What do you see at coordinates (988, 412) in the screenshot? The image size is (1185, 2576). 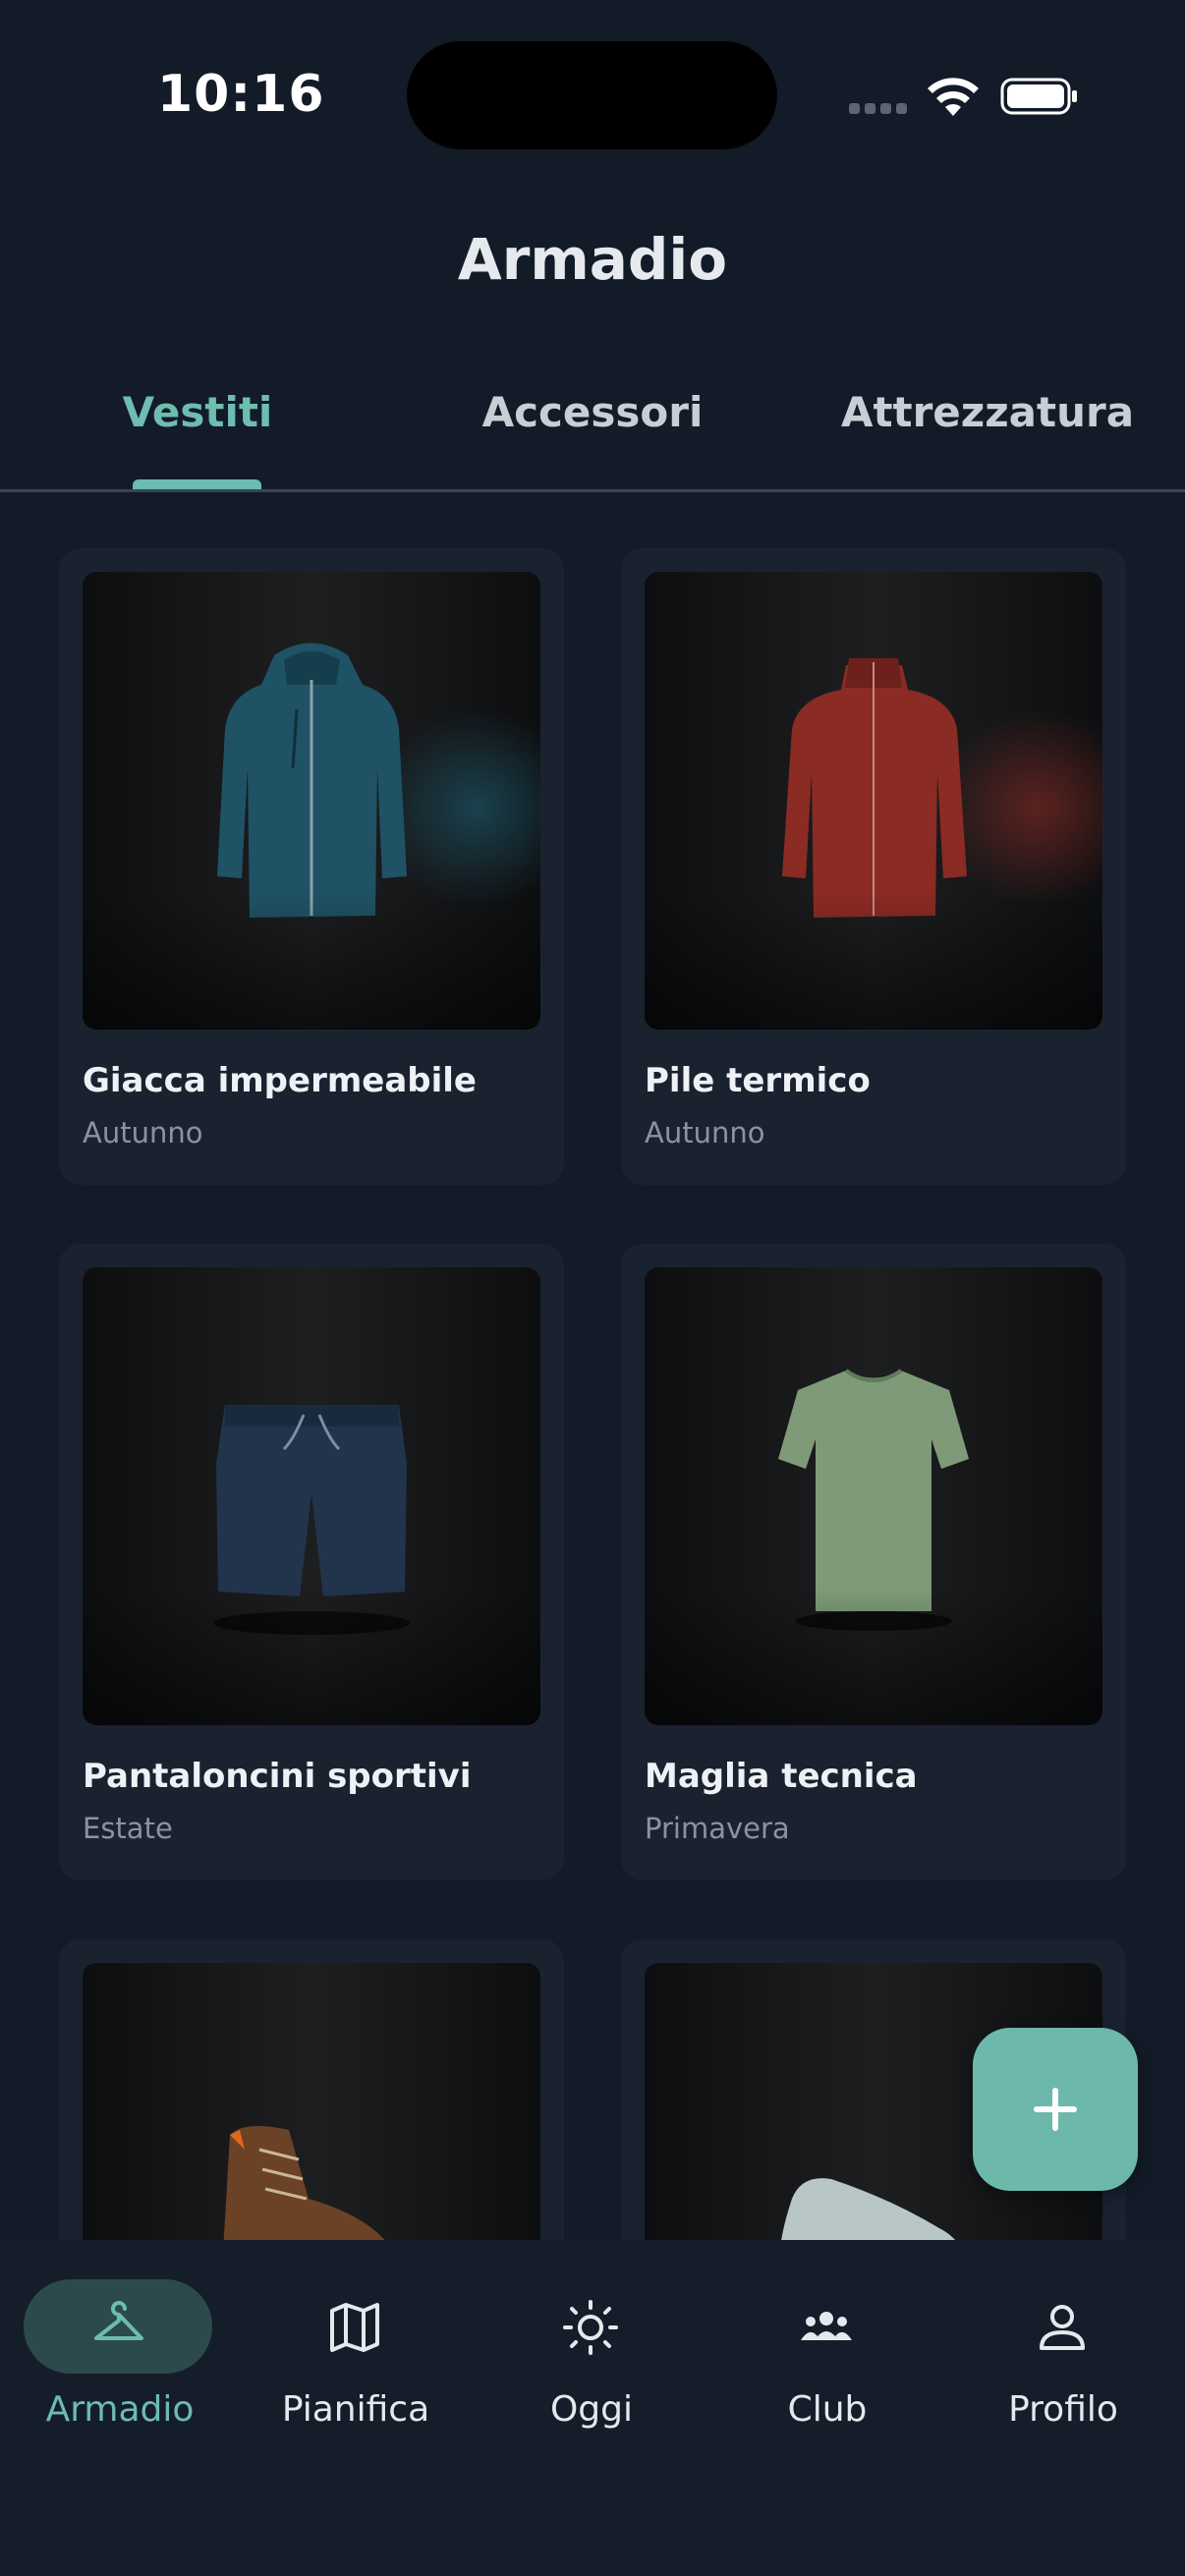 I see `tab-attrezzatura: Attrezzatura` at bounding box center [988, 412].